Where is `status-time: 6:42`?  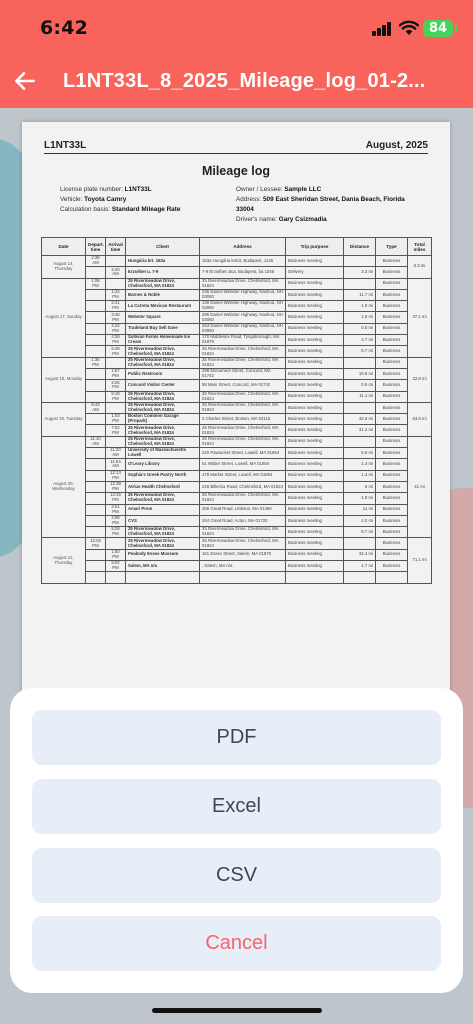
status-time: 6:42 is located at coordinates (64, 28).